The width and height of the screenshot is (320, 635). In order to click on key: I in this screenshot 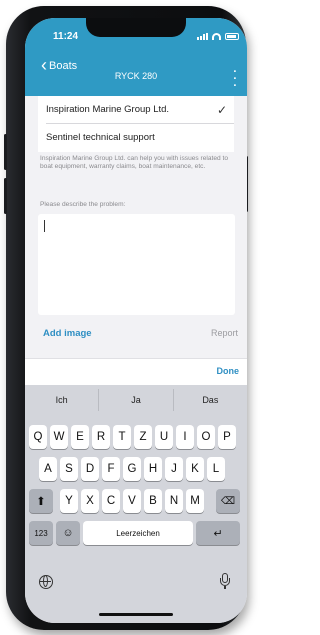, I will do `click(185, 437)`.